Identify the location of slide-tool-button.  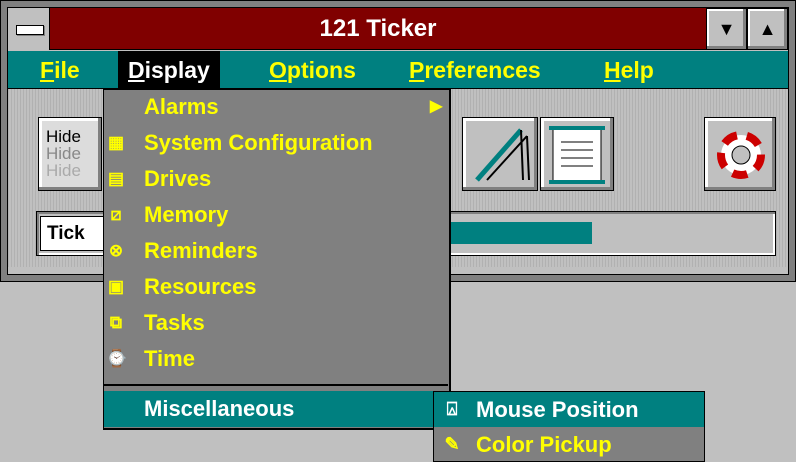
(500, 154).